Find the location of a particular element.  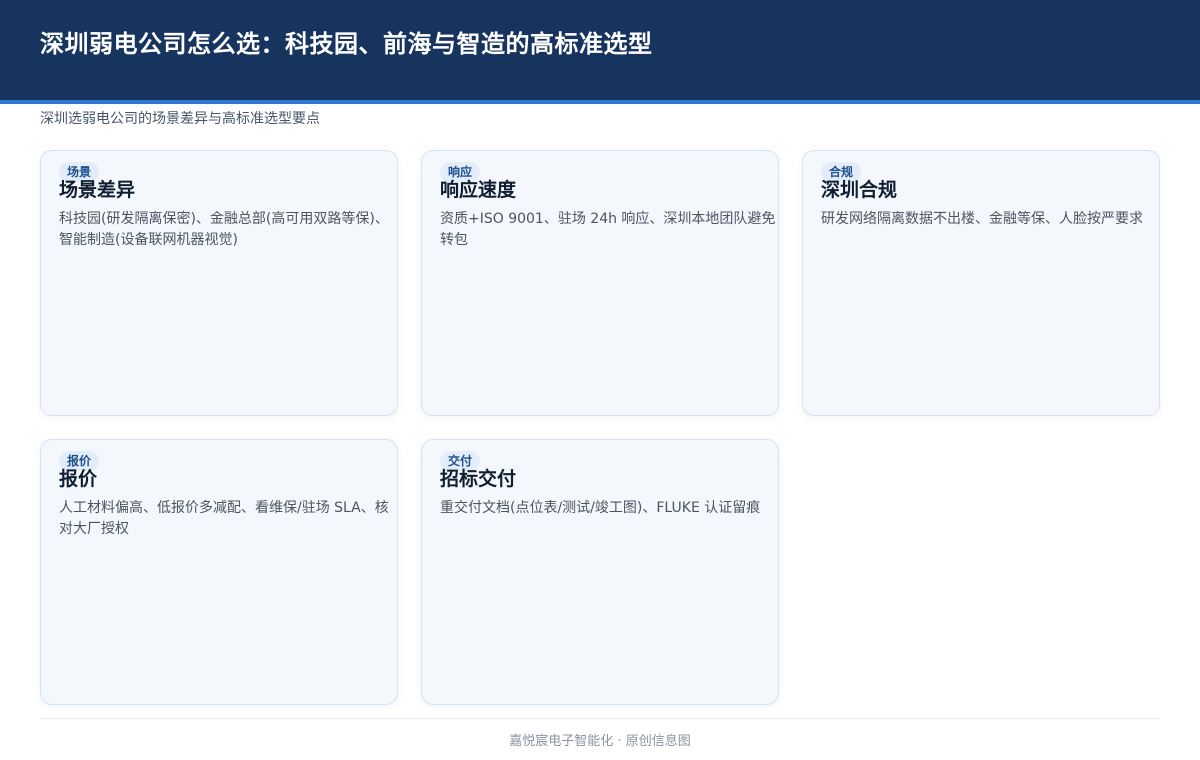

card-title: 报价 is located at coordinates (78, 479).